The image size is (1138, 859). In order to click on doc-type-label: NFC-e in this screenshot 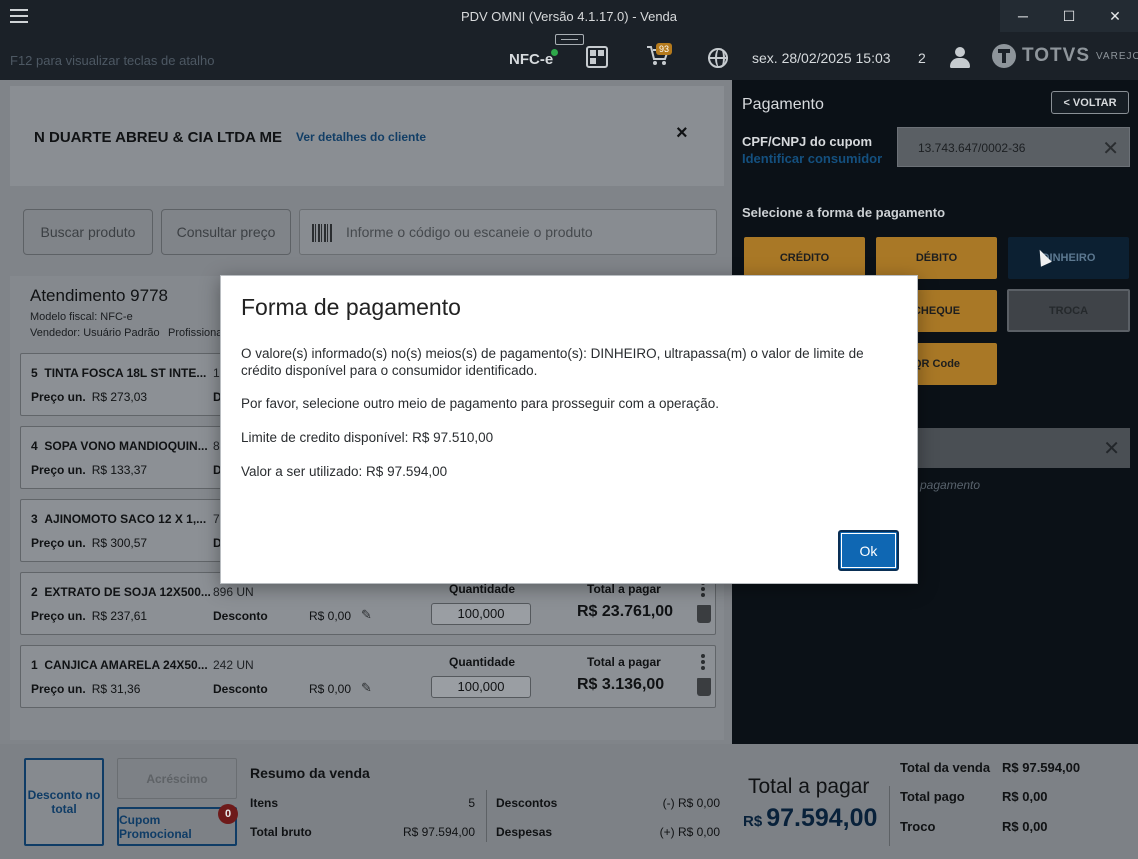, I will do `click(531, 59)`.